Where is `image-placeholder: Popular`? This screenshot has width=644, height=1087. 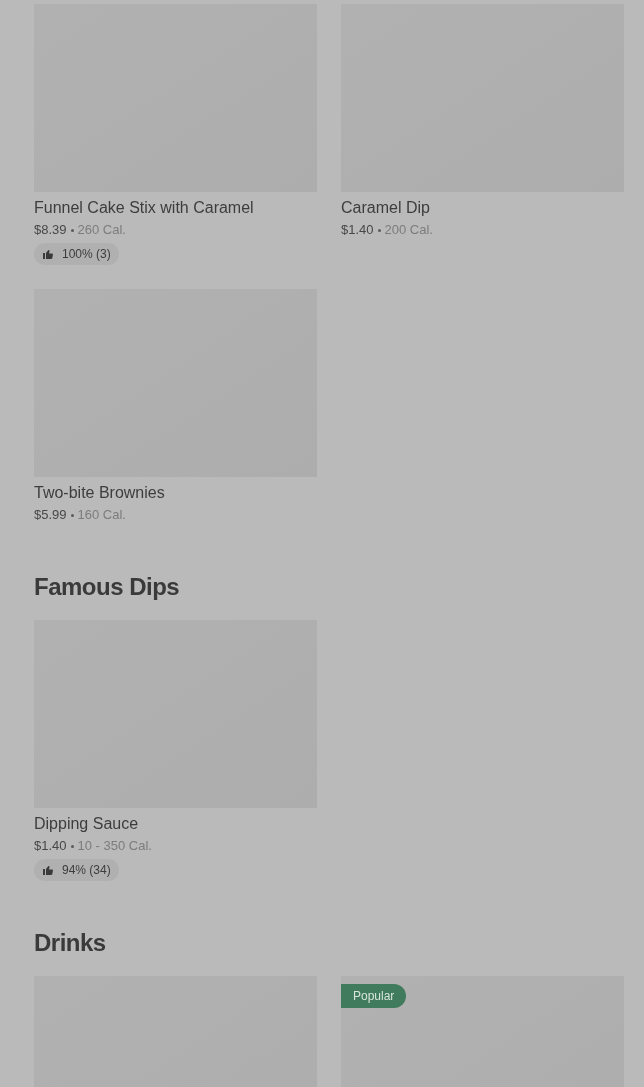 image-placeholder: Popular is located at coordinates (482, 1031).